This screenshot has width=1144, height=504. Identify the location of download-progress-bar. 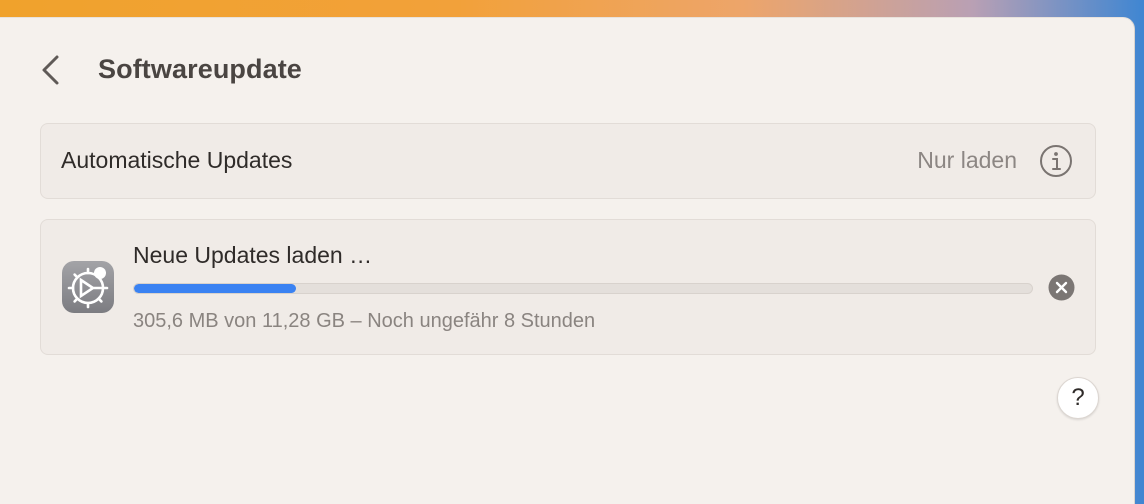
(583, 288).